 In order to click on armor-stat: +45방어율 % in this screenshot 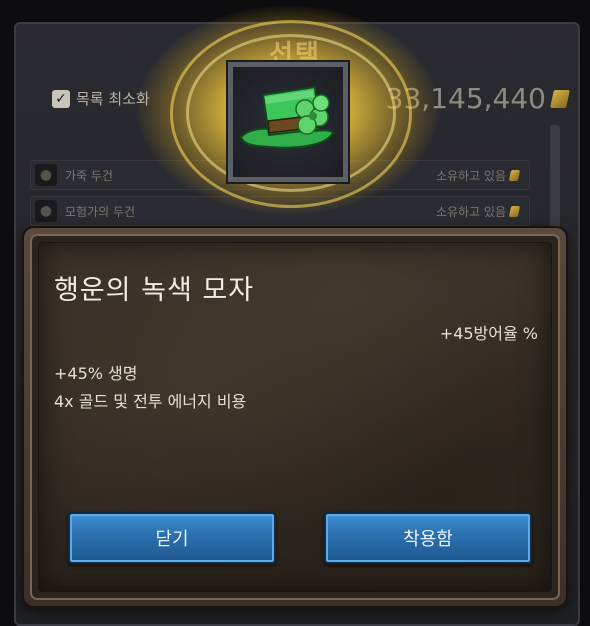, I will do `click(488, 333)`.